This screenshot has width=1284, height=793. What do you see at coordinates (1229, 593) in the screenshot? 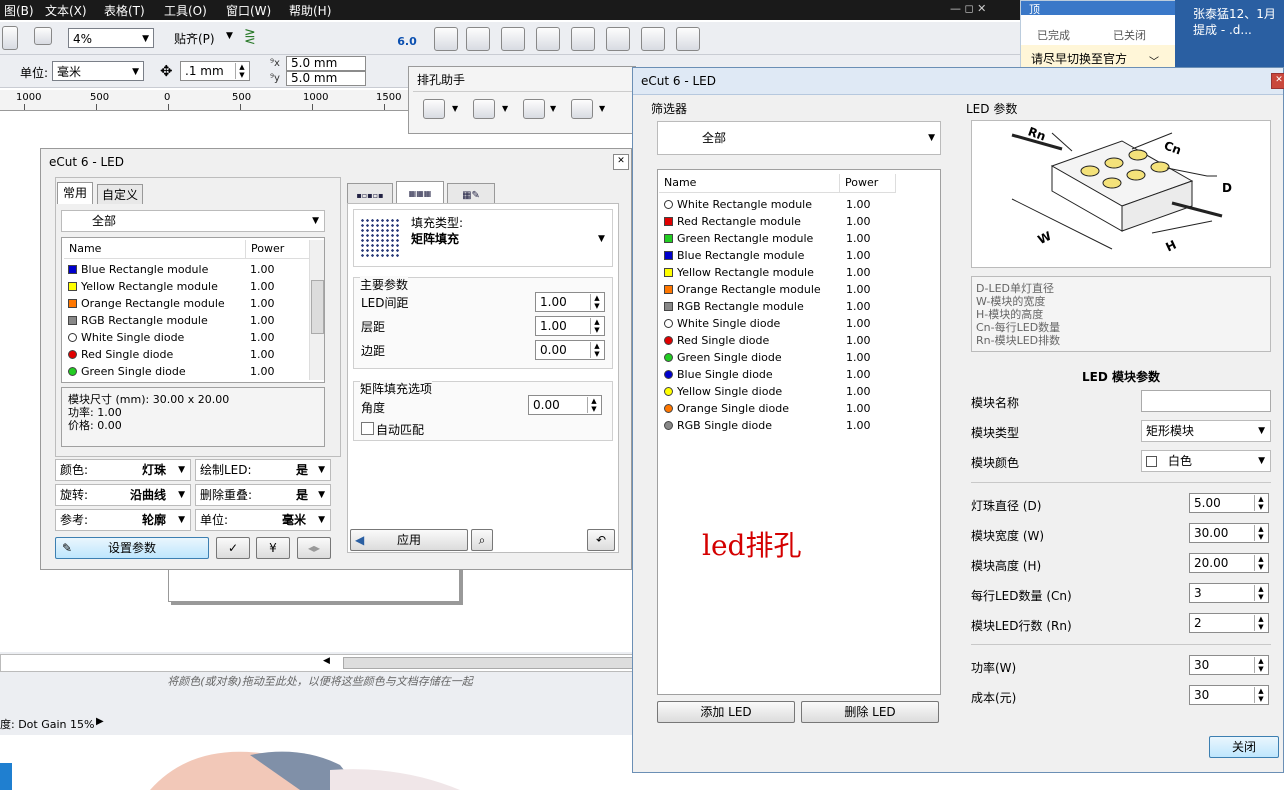
I see `per-row-input: 3 ▲ ▼` at bounding box center [1229, 593].